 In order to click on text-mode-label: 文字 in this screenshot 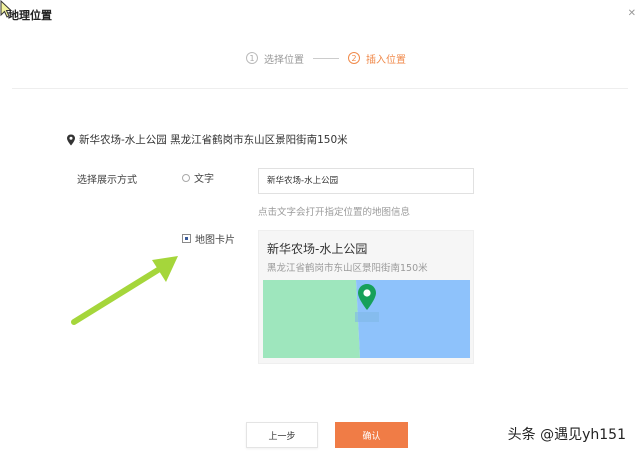, I will do `click(204, 179)`.